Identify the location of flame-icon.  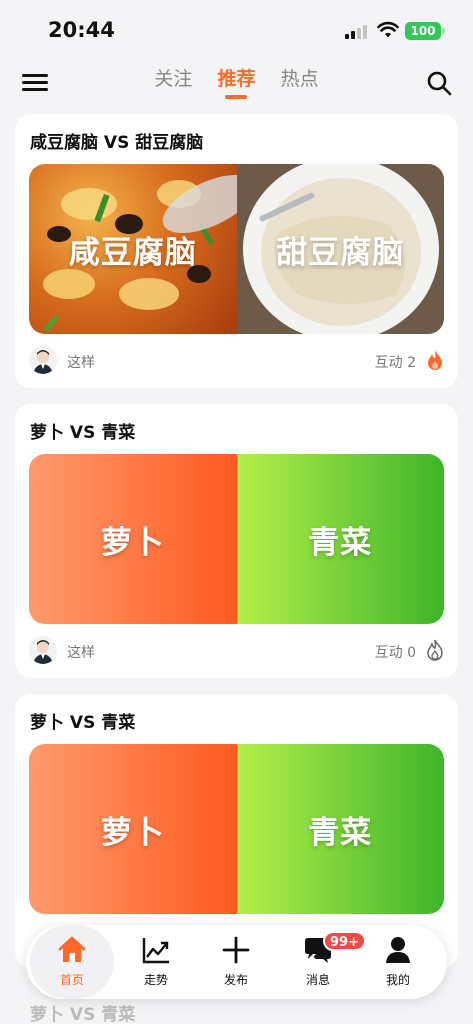
(435, 360).